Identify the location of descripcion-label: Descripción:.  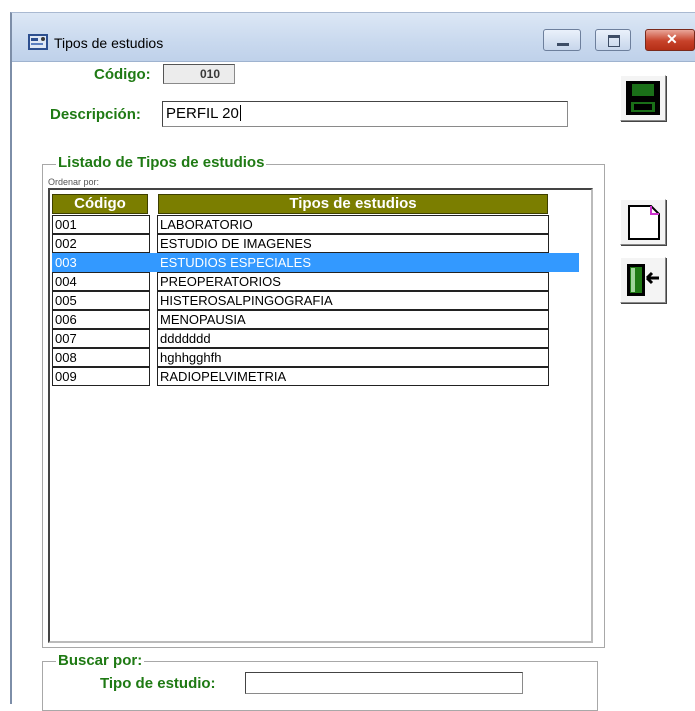
(95, 114).